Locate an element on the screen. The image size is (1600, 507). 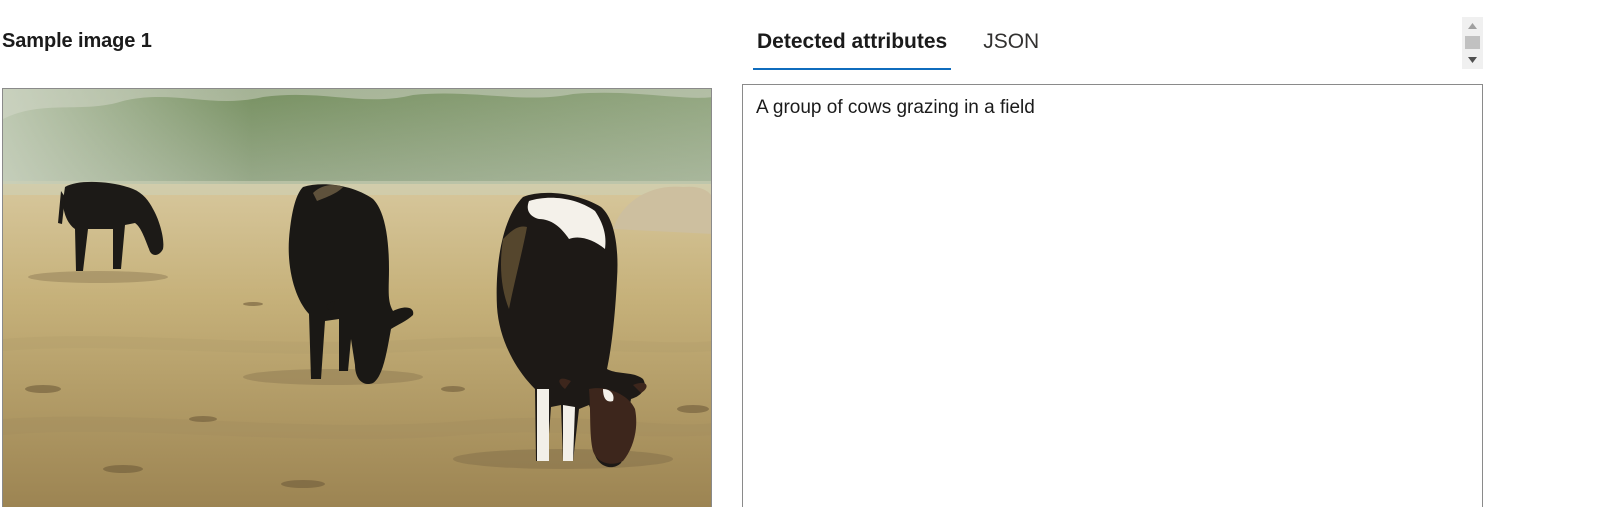
triangle-down-icon is located at coordinates (1472, 60).